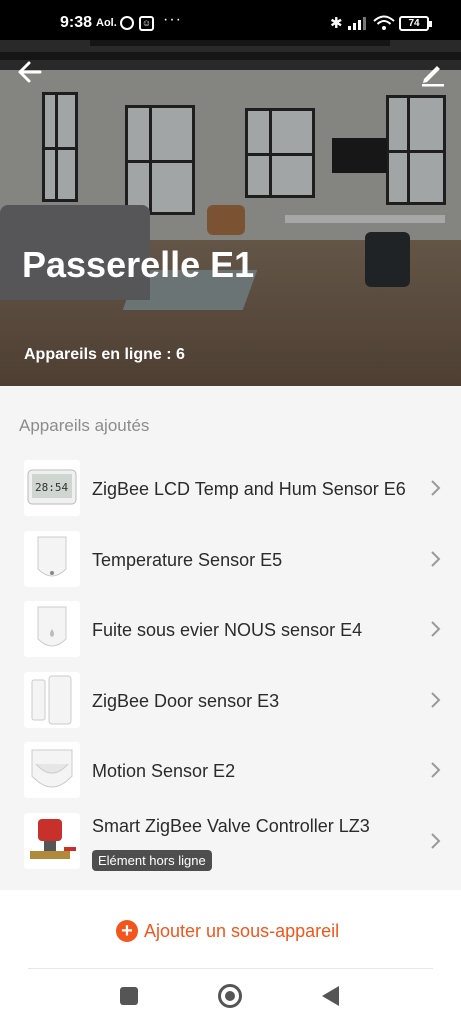 The width and height of the screenshot is (461, 1024). I want to click on device-item: Motion Sensor E2, so click(230, 769).